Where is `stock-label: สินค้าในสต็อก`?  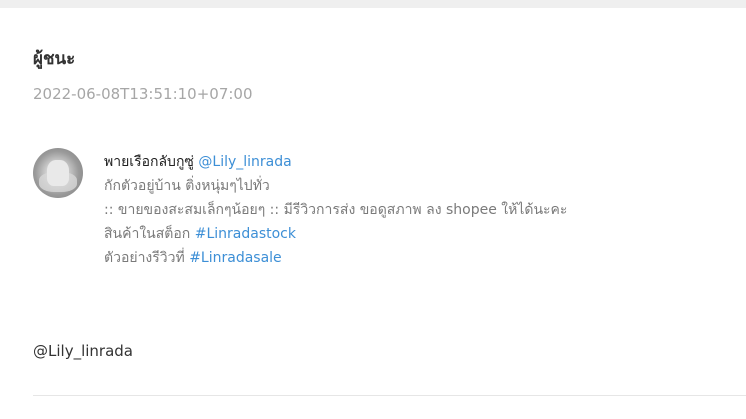 stock-label: สินค้าในสต็อก is located at coordinates (147, 234).